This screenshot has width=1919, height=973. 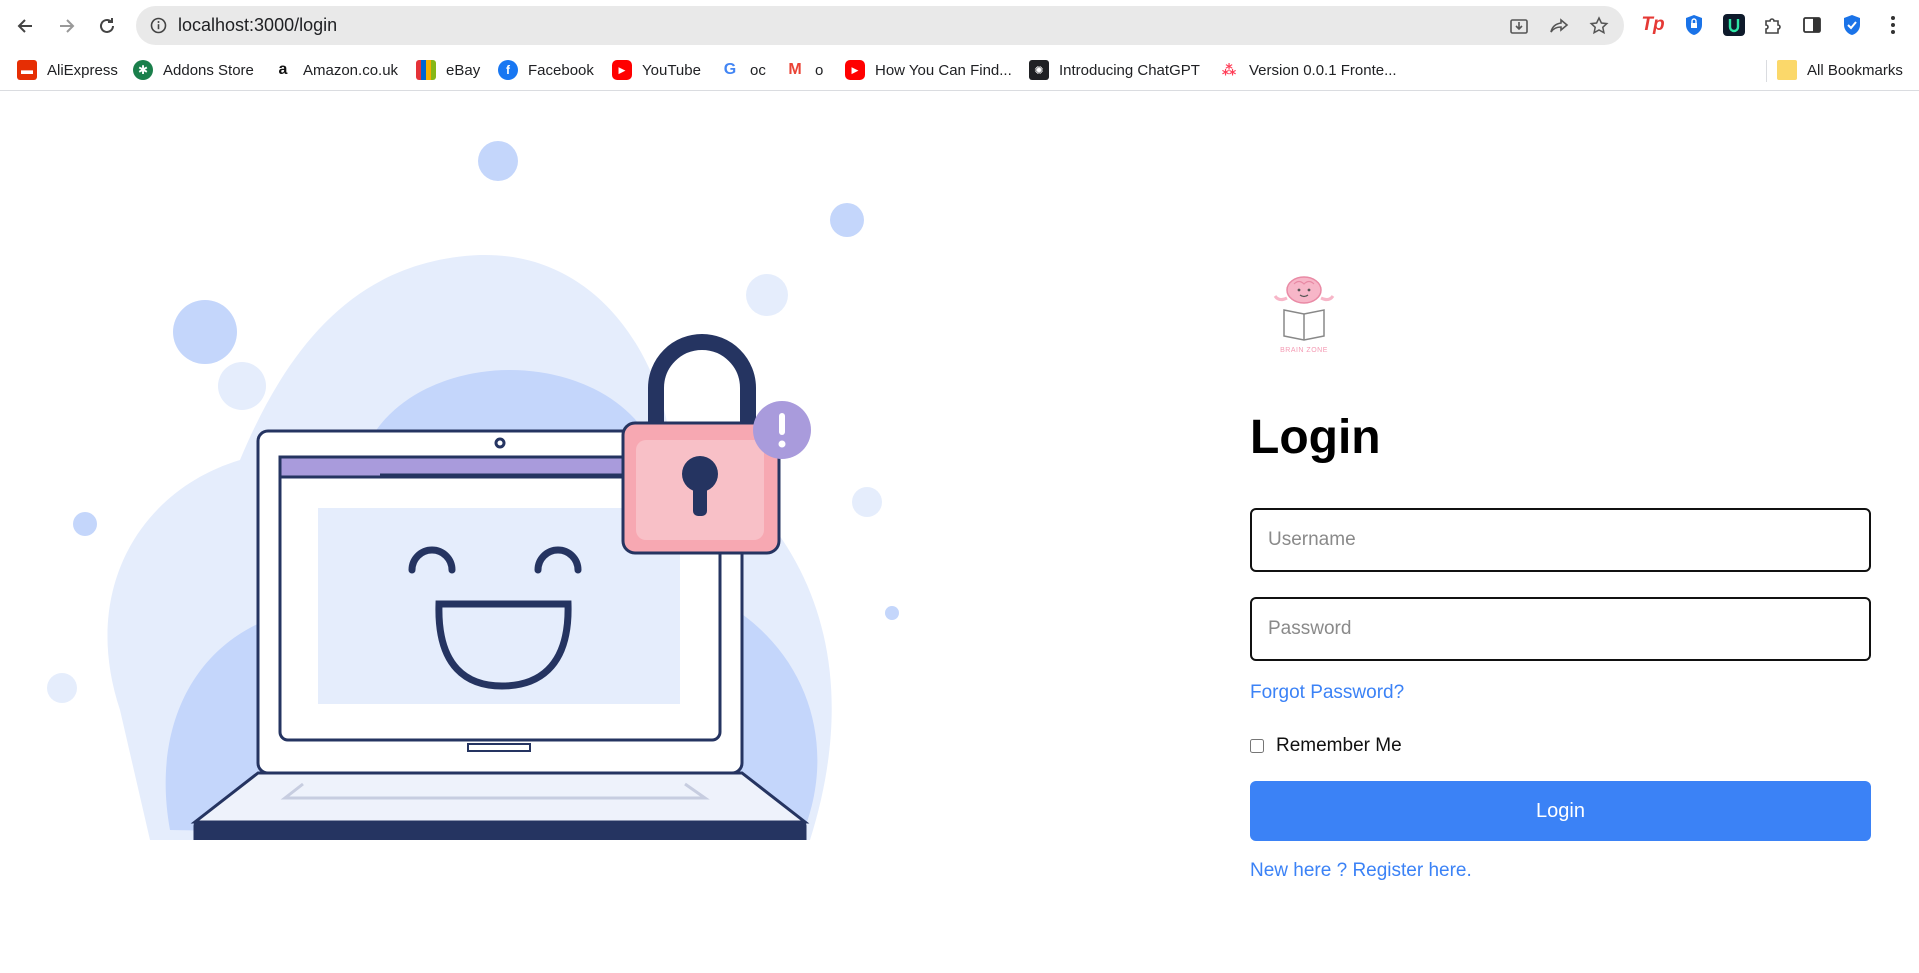 I want to click on back-button, so click(x=26, y=26).